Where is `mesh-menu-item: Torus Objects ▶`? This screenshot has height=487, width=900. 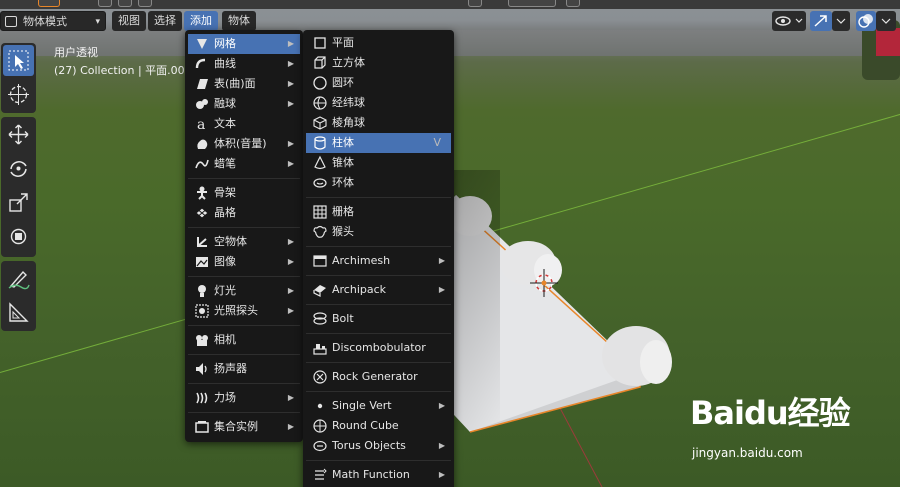 mesh-menu-item: Torus Objects ▶ is located at coordinates (378, 446).